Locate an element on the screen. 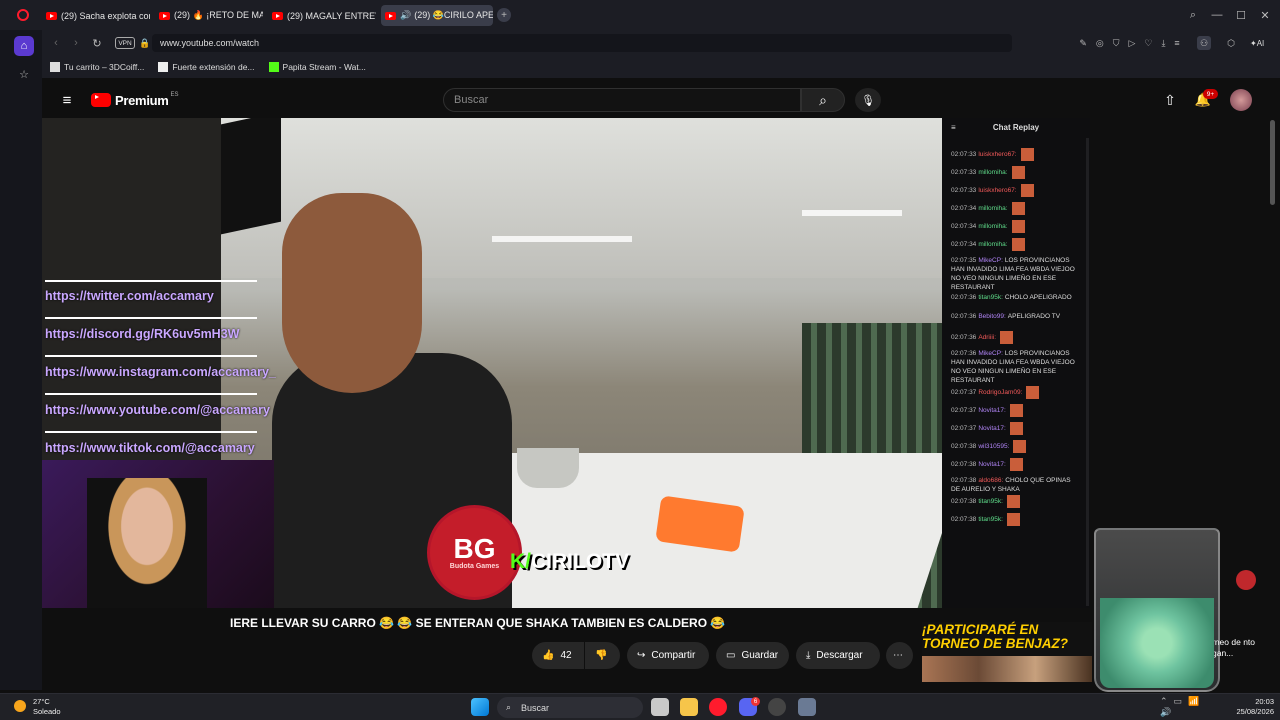 The width and height of the screenshot is (1280, 720). weather-widget: 27°C Soleado is located at coordinates (47, 707).